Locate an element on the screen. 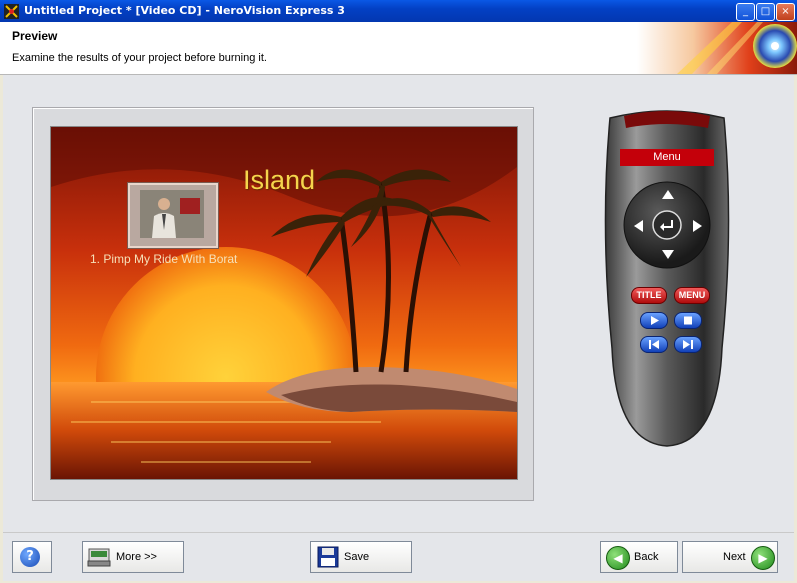  person-thumbnail-image is located at coordinates (172, 214).